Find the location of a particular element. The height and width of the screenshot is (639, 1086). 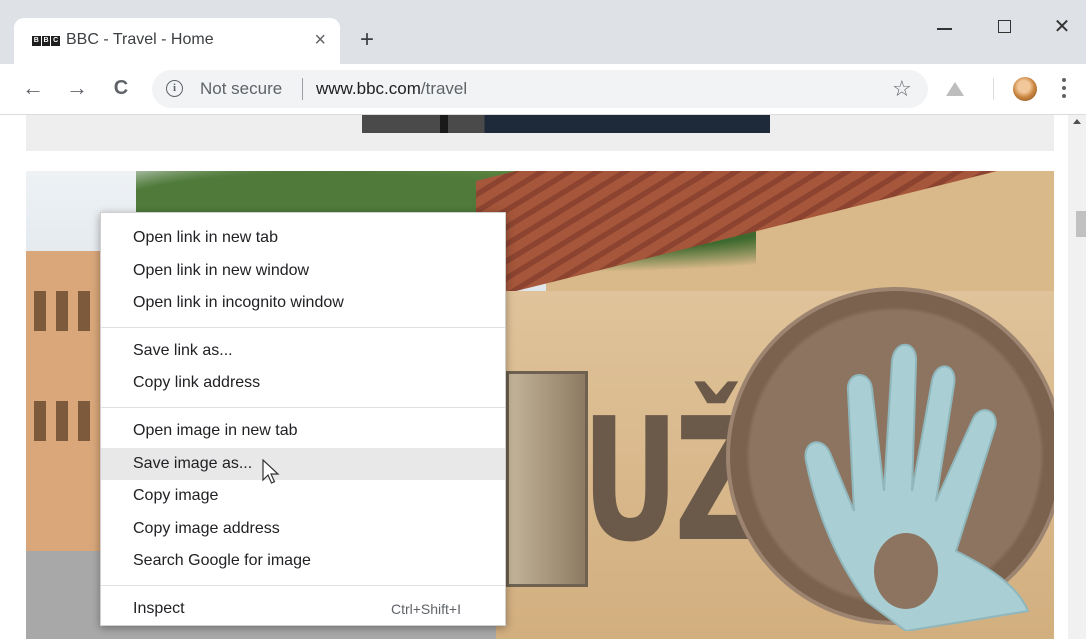

previous-section-band is located at coordinates (540, 133).